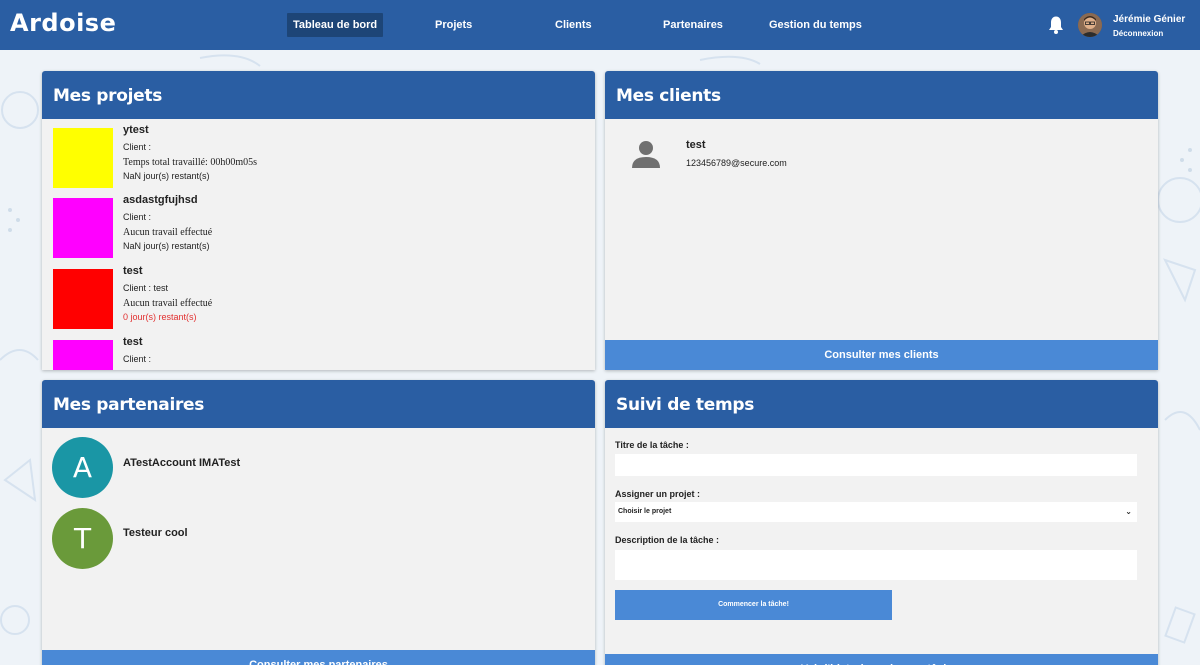  What do you see at coordinates (1138, 33) in the screenshot?
I see `logout-link: Déconnexion` at bounding box center [1138, 33].